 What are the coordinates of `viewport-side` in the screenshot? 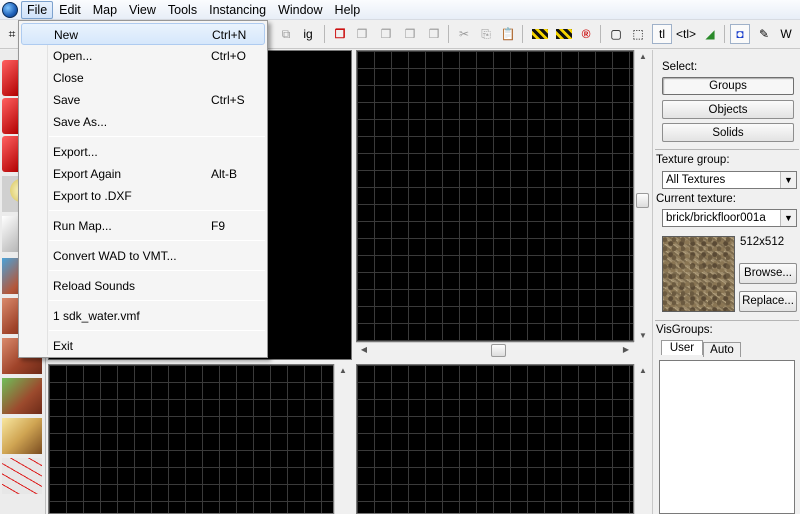 It's located at (495, 439).